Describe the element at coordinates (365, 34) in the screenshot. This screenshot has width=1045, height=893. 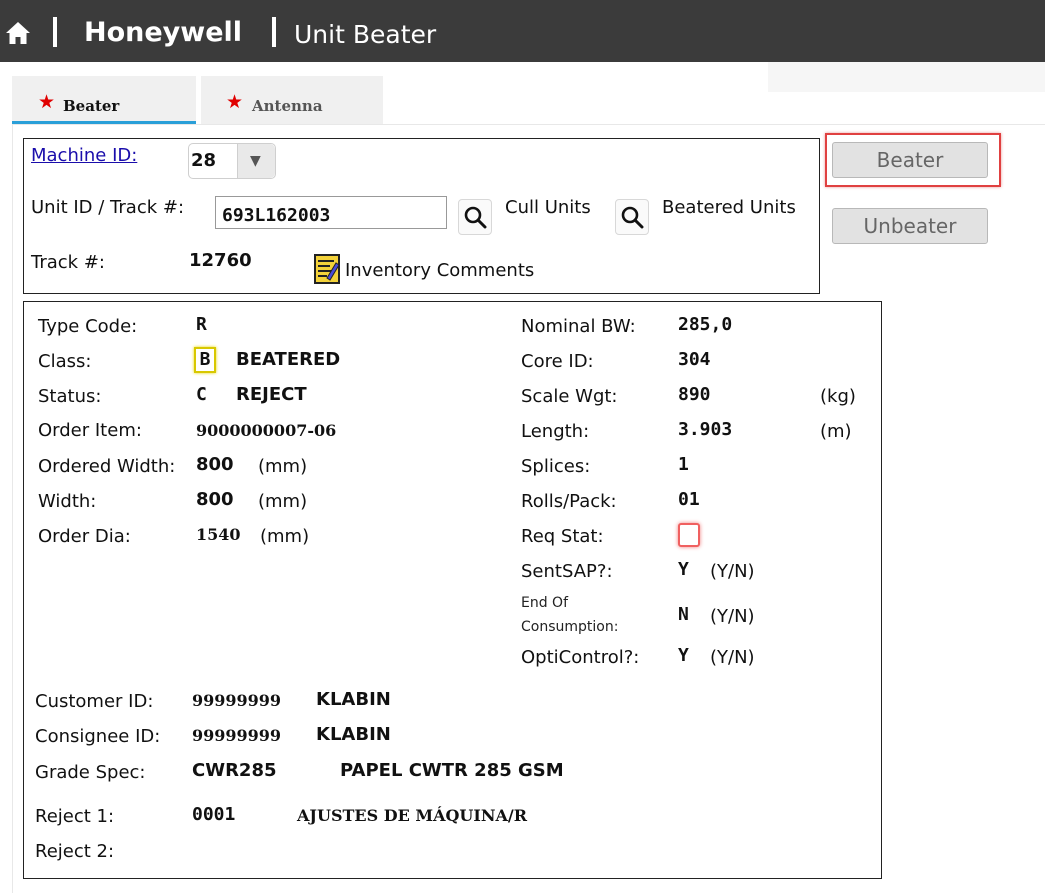
I see `page-title: Unit Beater` at that location.